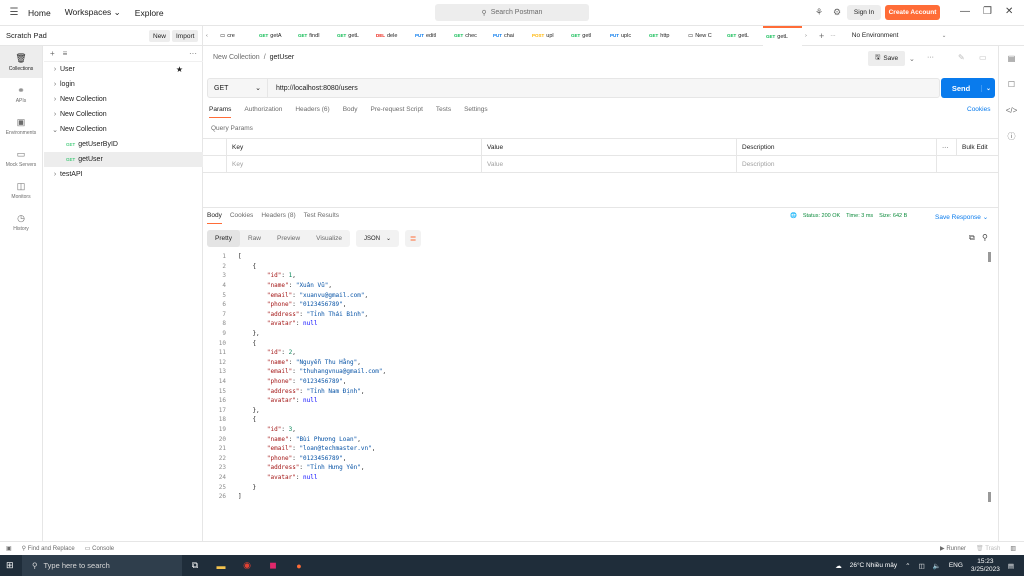 The width and height of the screenshot is (1024, 576). I want to click on tree-item-testapi: › testAPI, so click(123, 174).